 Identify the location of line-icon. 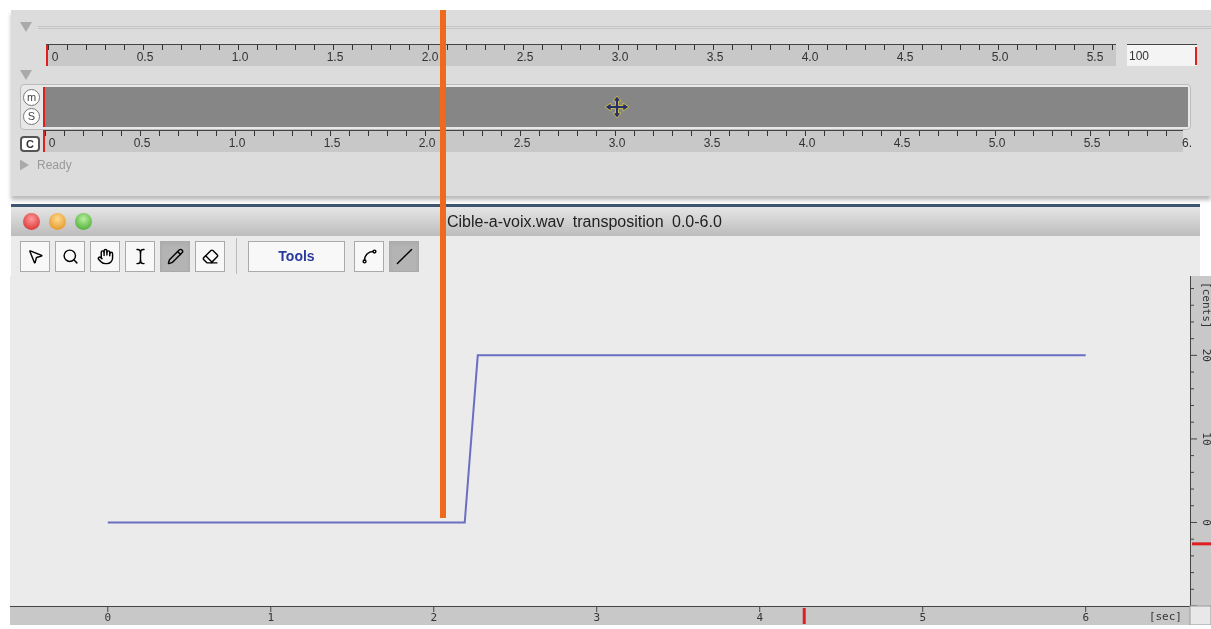
(404, 256).